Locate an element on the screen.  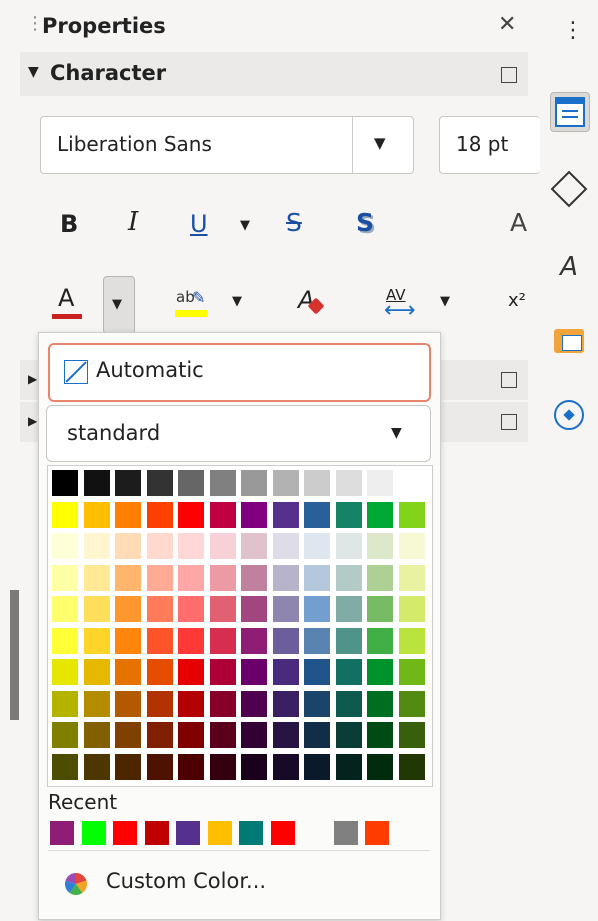
sidebar-menu-icon: ⋮ is located at coordinates (573, 30).